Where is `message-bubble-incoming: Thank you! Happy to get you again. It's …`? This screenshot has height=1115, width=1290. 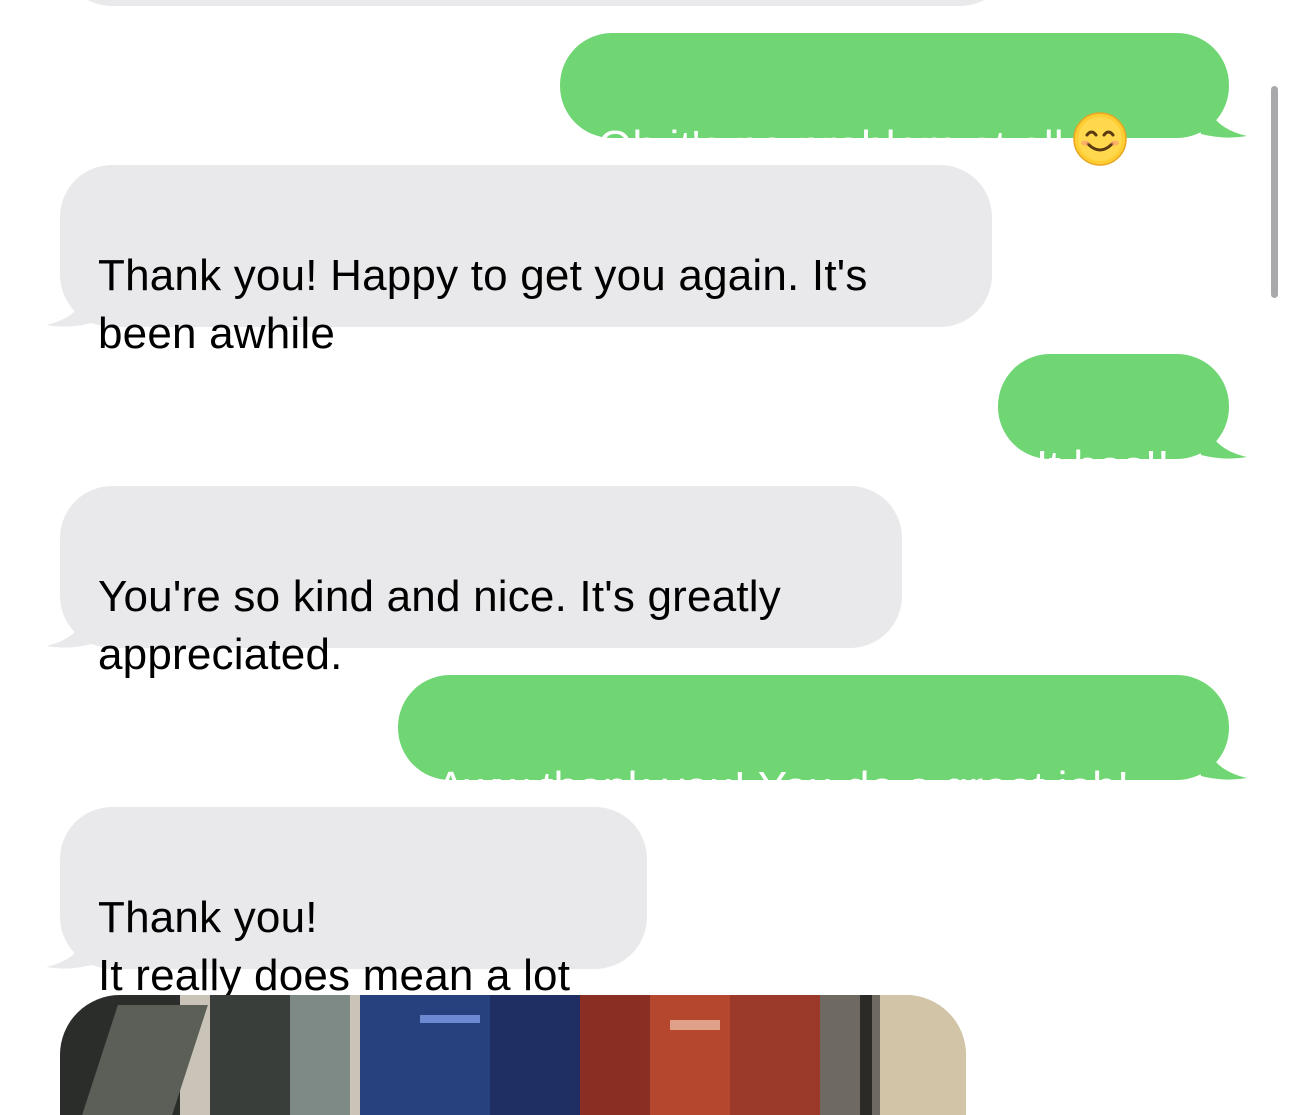
message-bubble-incoming: Thank you! Happy to get you again. It's … is located at coordinates (526, 261).